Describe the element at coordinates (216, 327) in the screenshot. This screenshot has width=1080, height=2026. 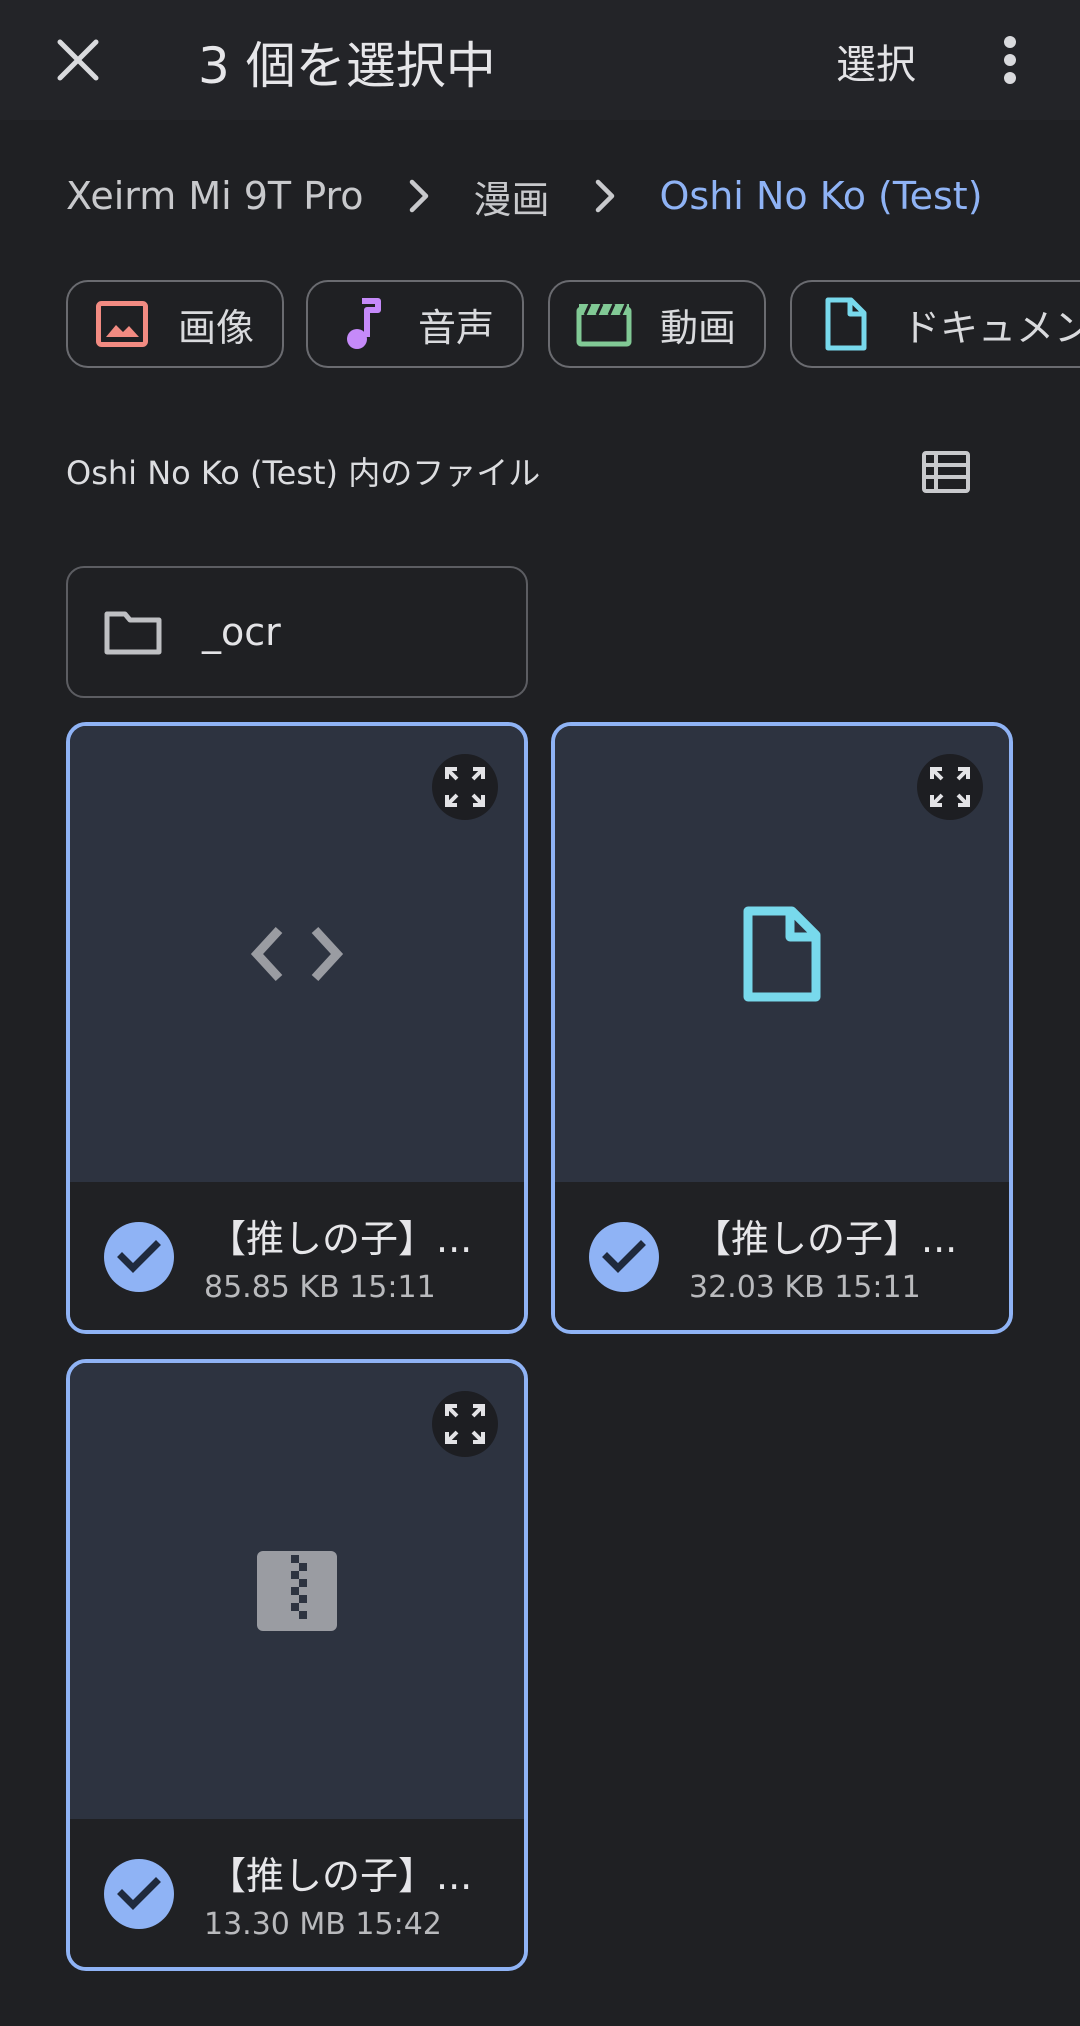
I see `filter-chip-label: 画像` at that location.